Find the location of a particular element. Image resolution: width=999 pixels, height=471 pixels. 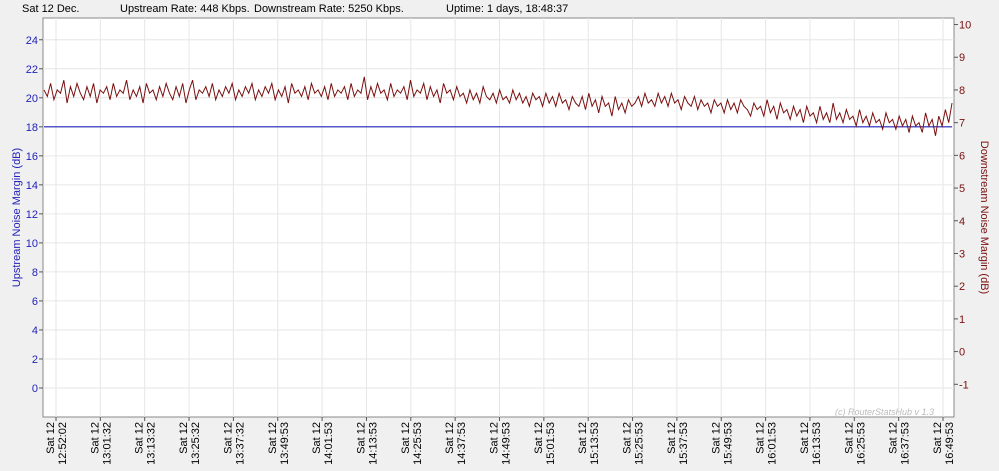

x-tick-time-label: 16:25:53 is located at coordinates (861, 443).